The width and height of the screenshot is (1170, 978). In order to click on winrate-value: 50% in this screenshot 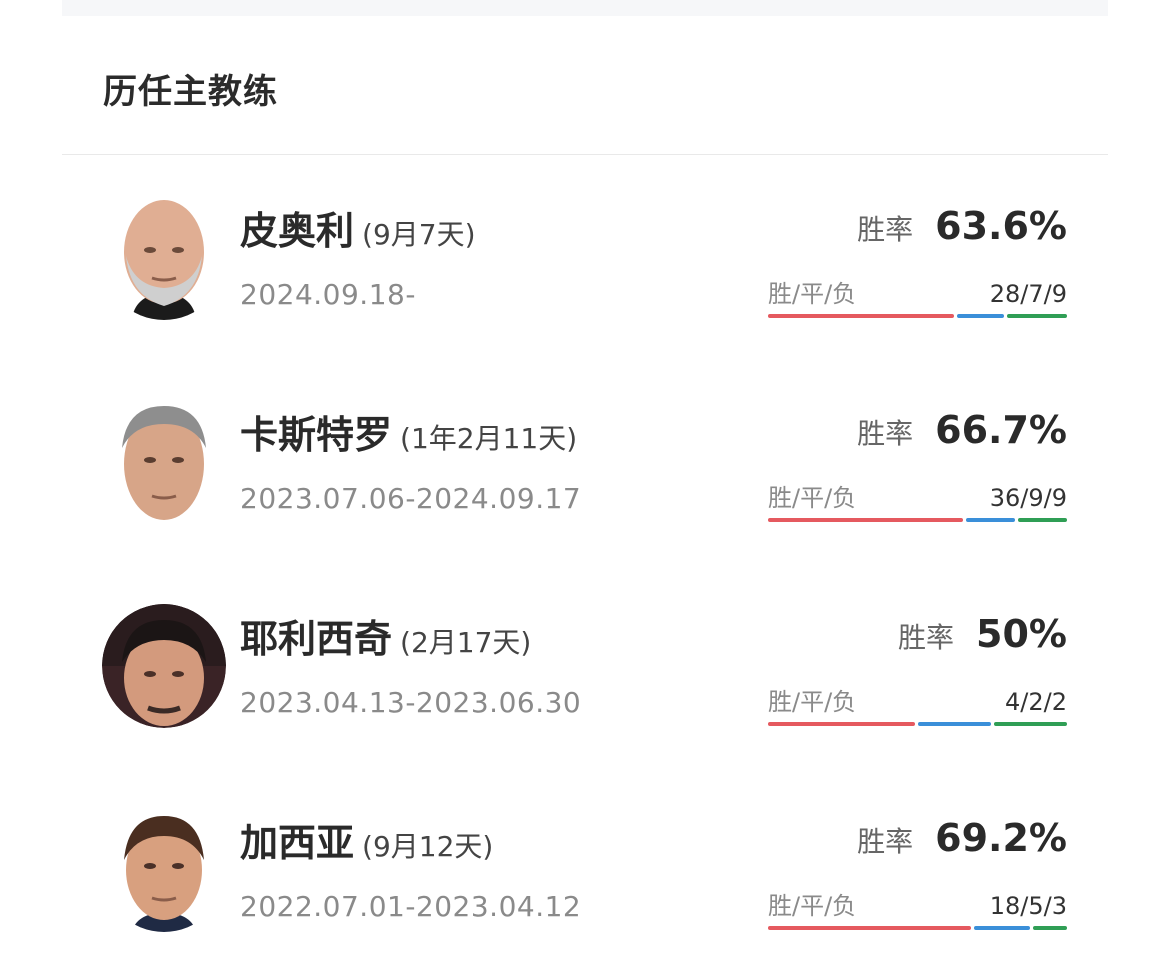, I will do `click(1021, 634)`.